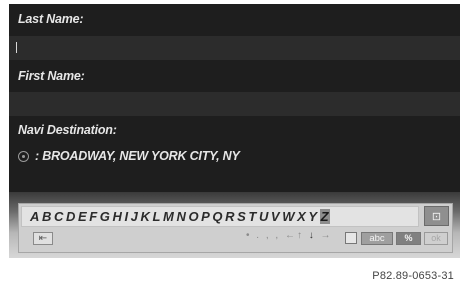 This screenshot has height=288, width=462. Describe the element at coordinates (235, 239) in the screenshot. I see `function-row: ⇤ • . , , ←↑ ↓ → abc % ok` at that location.